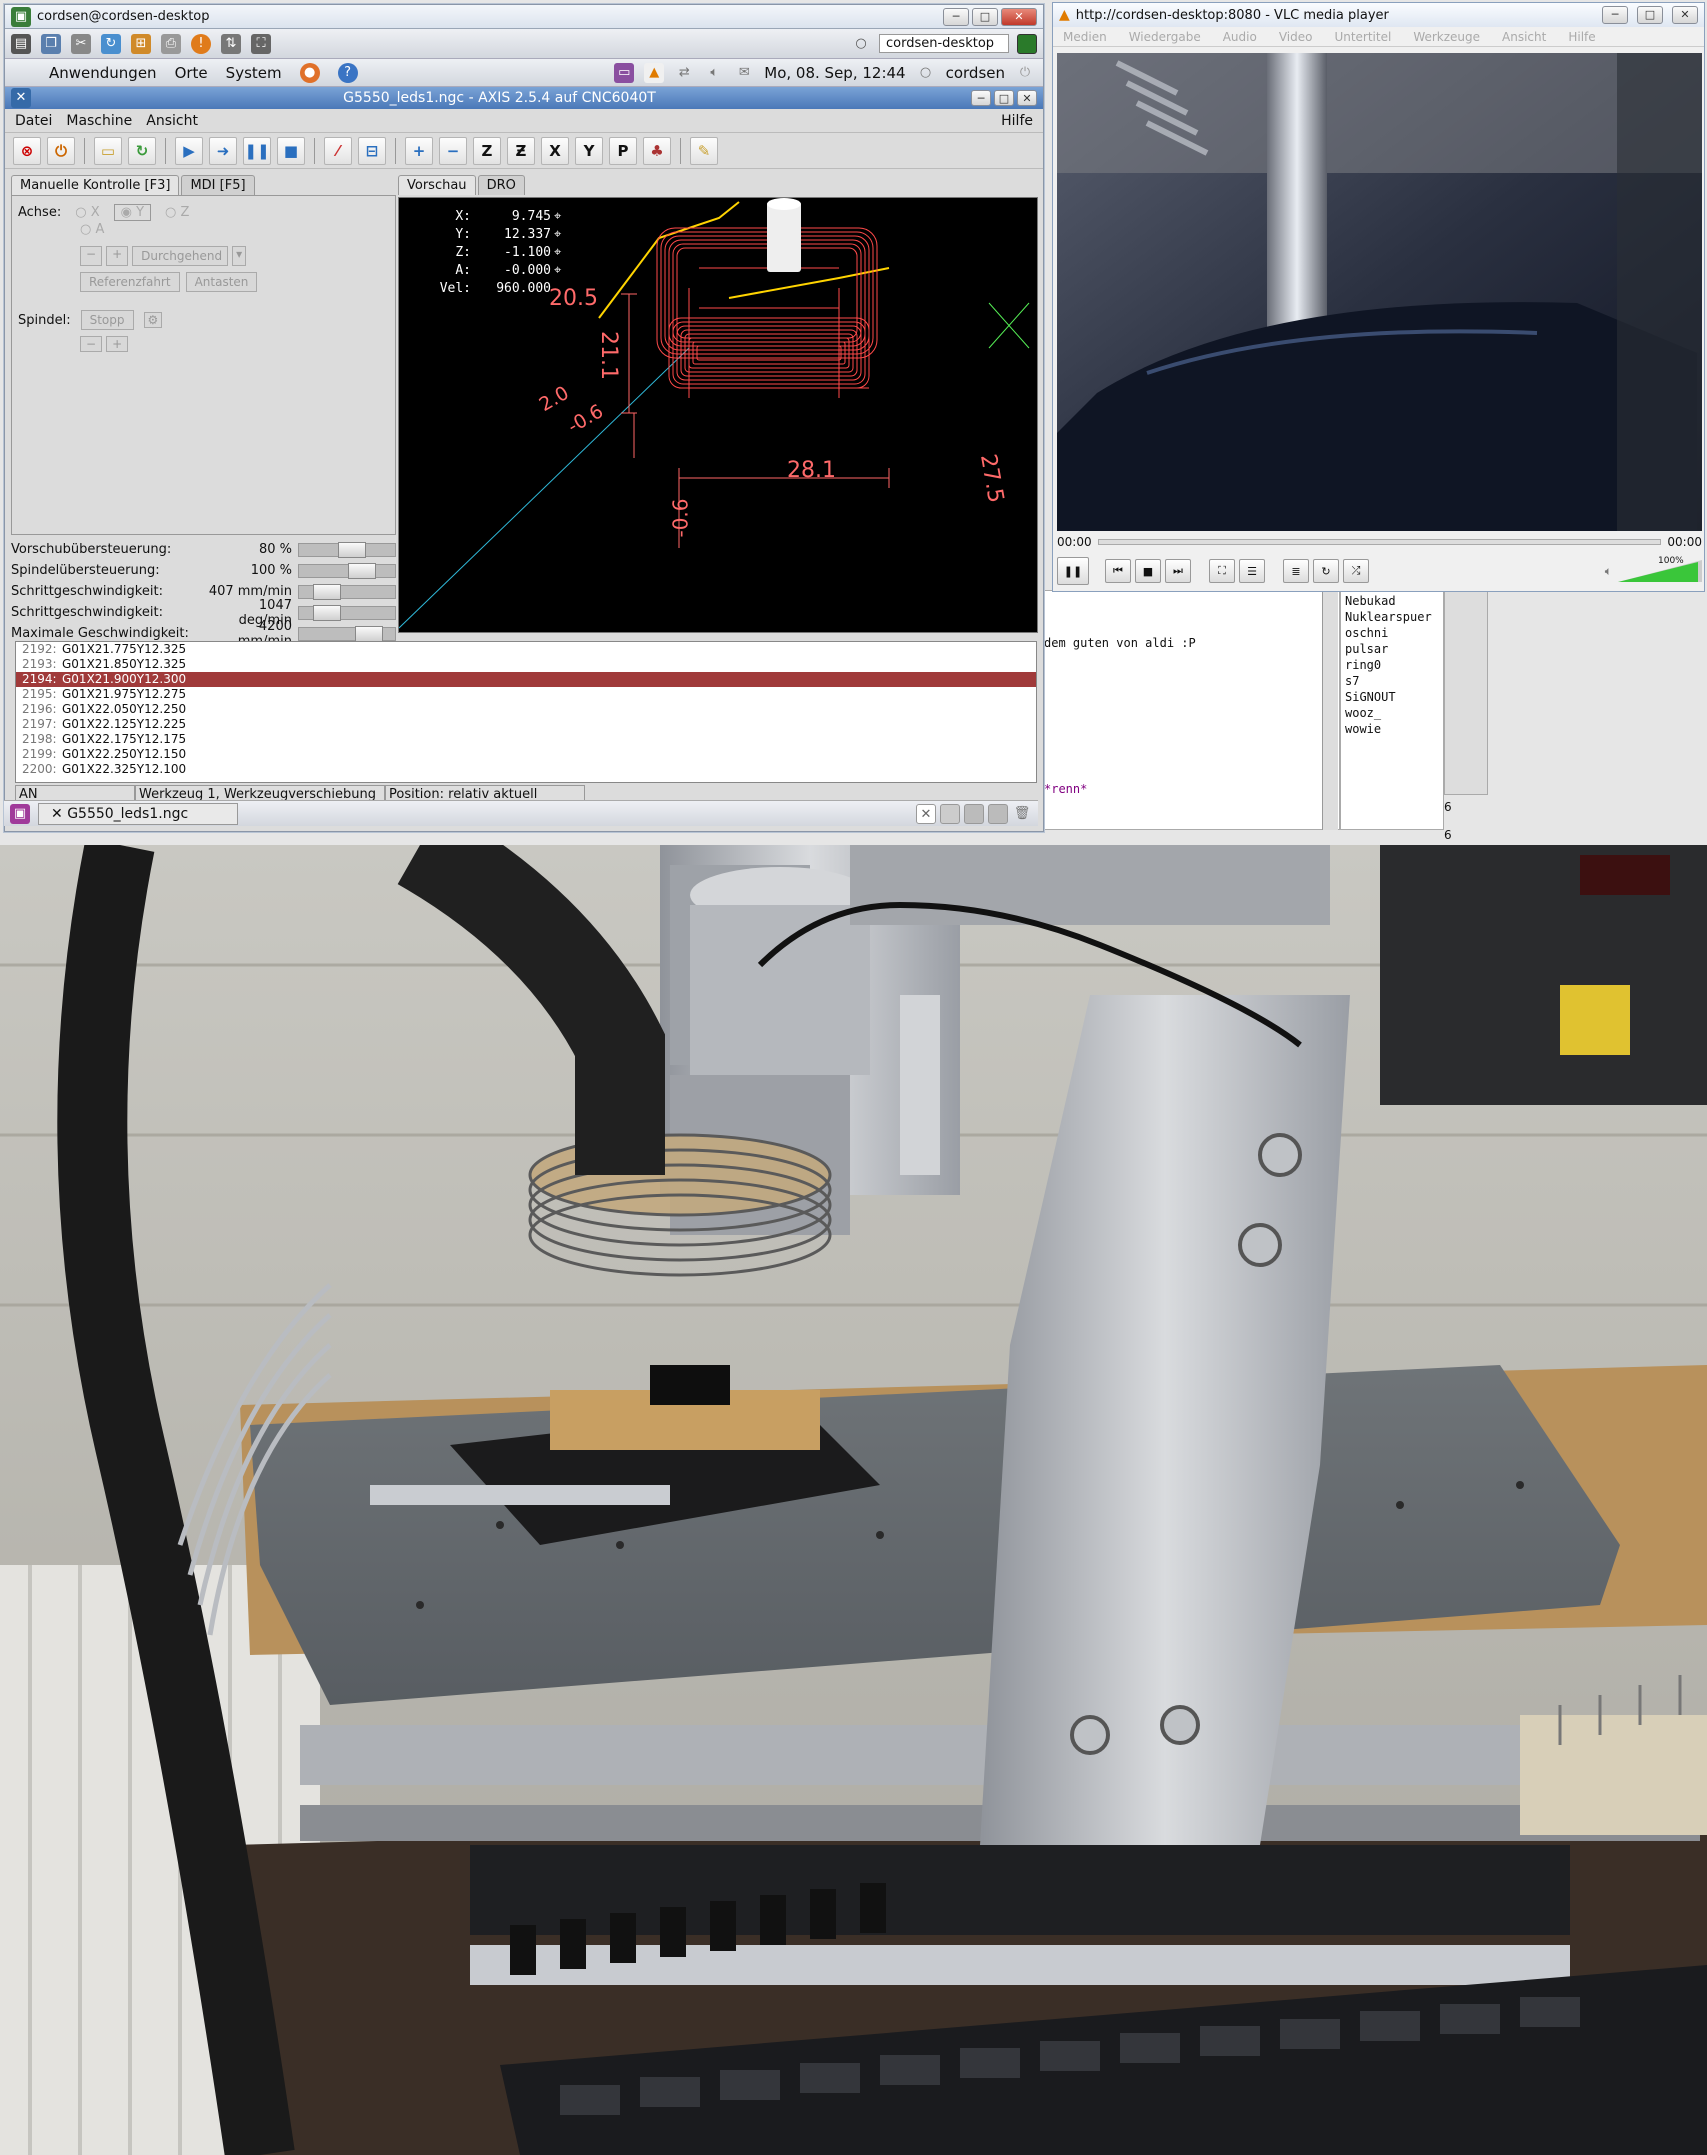 Image resolution: width=1707 pixels, height=2155 pixels. Describe the element at coordinates (1027, 98) in the screenshot. I see `axis-close-button: ✕` at that location.